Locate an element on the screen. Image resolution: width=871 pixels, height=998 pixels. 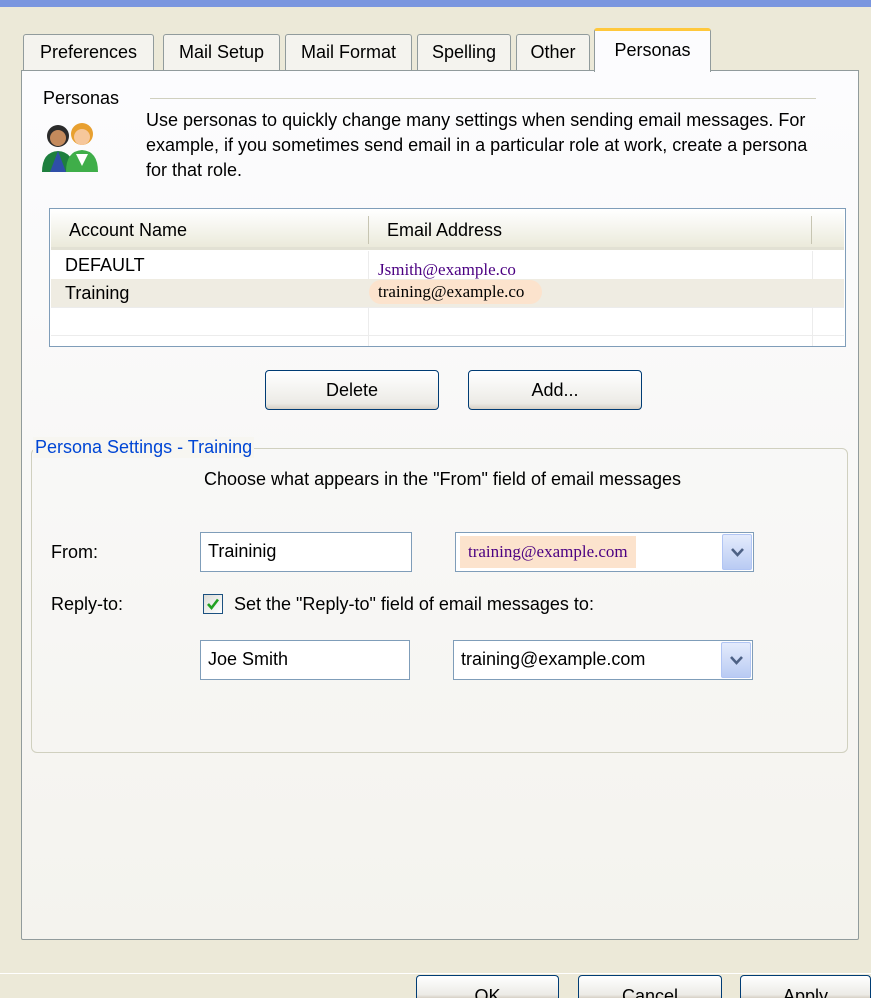
cancel-button: Cancel is located at coordinates (650, 986).